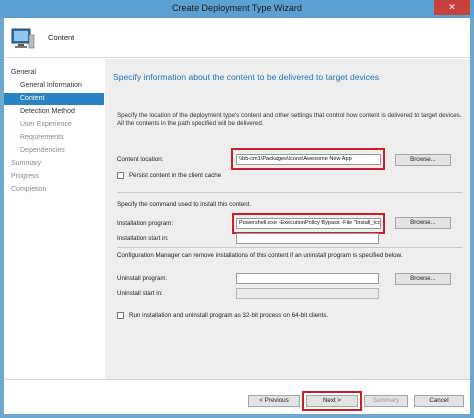 The height and width of the screenshot is (418, 474). I want to click on title-bar: Create Deployment Type Wizard ✕, so click(237, 9).